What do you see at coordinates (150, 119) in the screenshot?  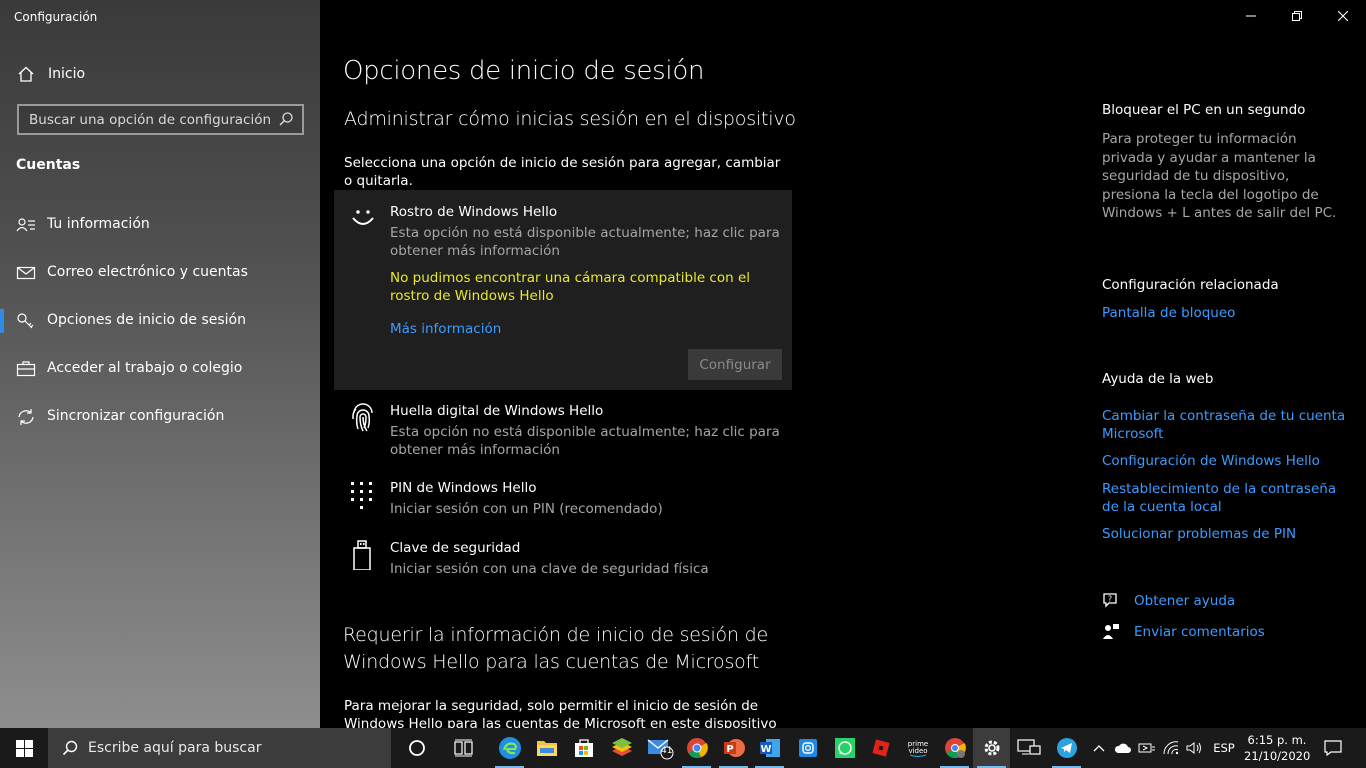 I see `search-placeholder: Buscar una opción de configuración` at bounding box center [150, 119].